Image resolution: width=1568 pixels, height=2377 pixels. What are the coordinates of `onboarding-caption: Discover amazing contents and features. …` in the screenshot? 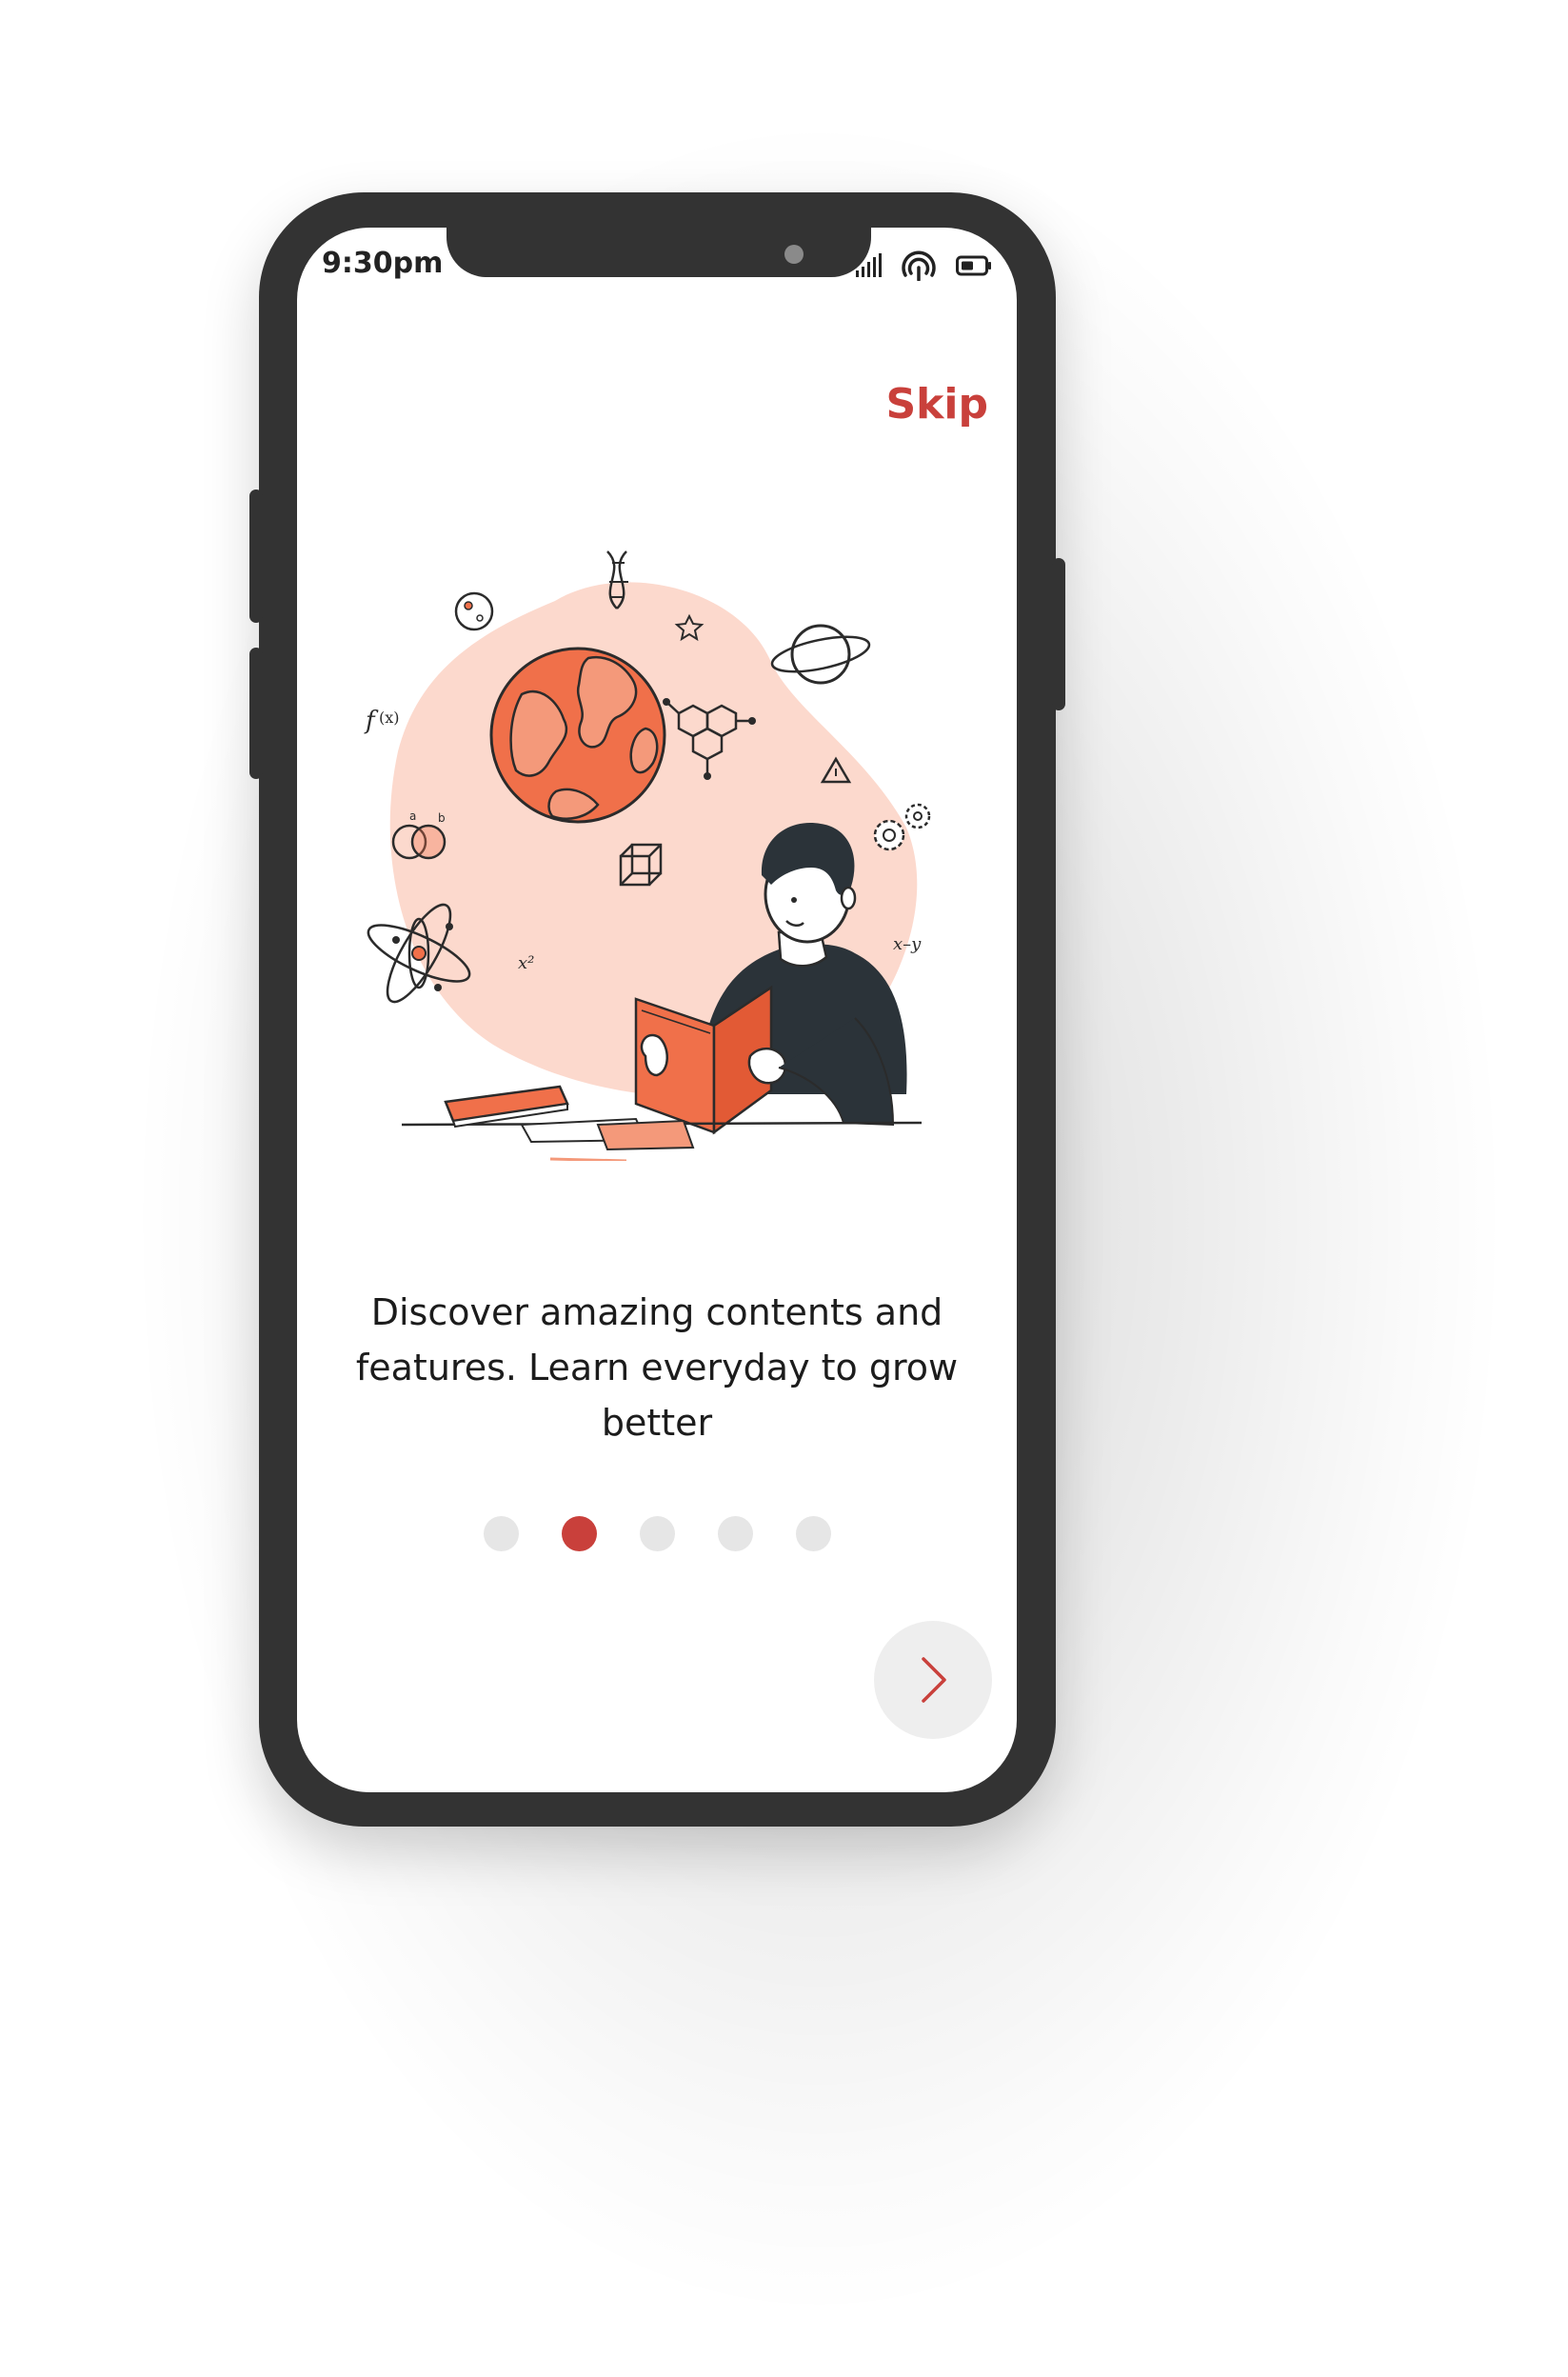 It's located at (657, 1367).